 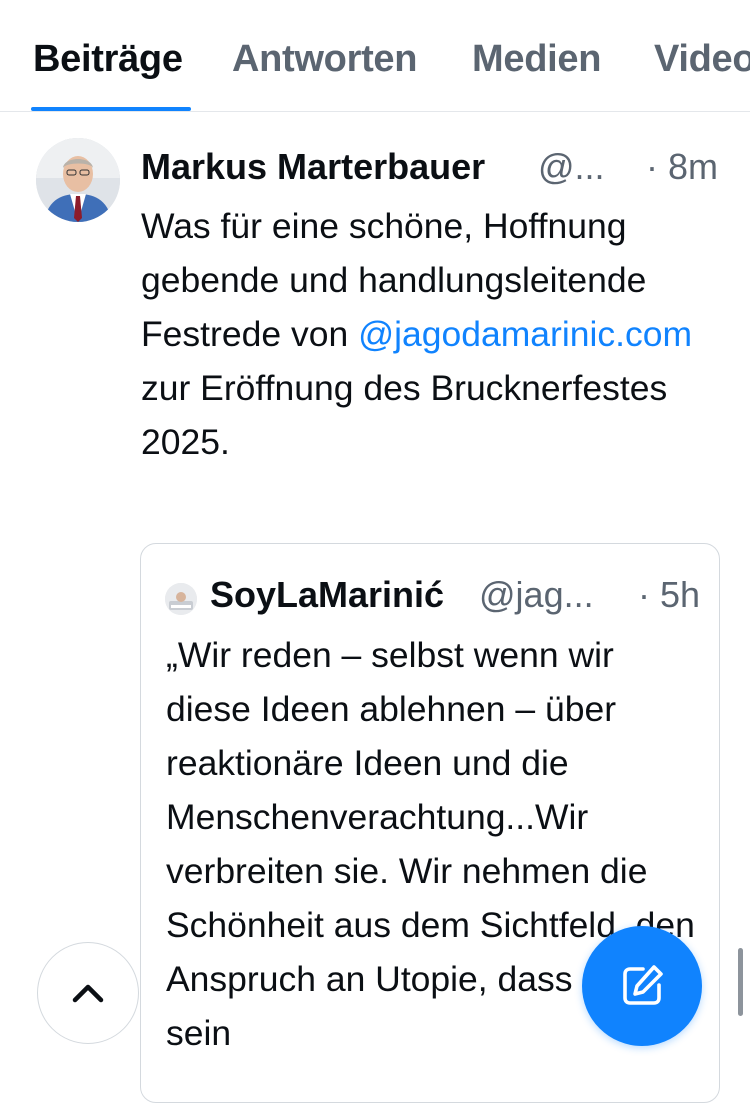 What do you see at coordinates (404, 415) in the screenshot?
I see `post-text-outro: zur Eröffnung des Brucknerfestes 2025.` at bounding box center [404, 415].